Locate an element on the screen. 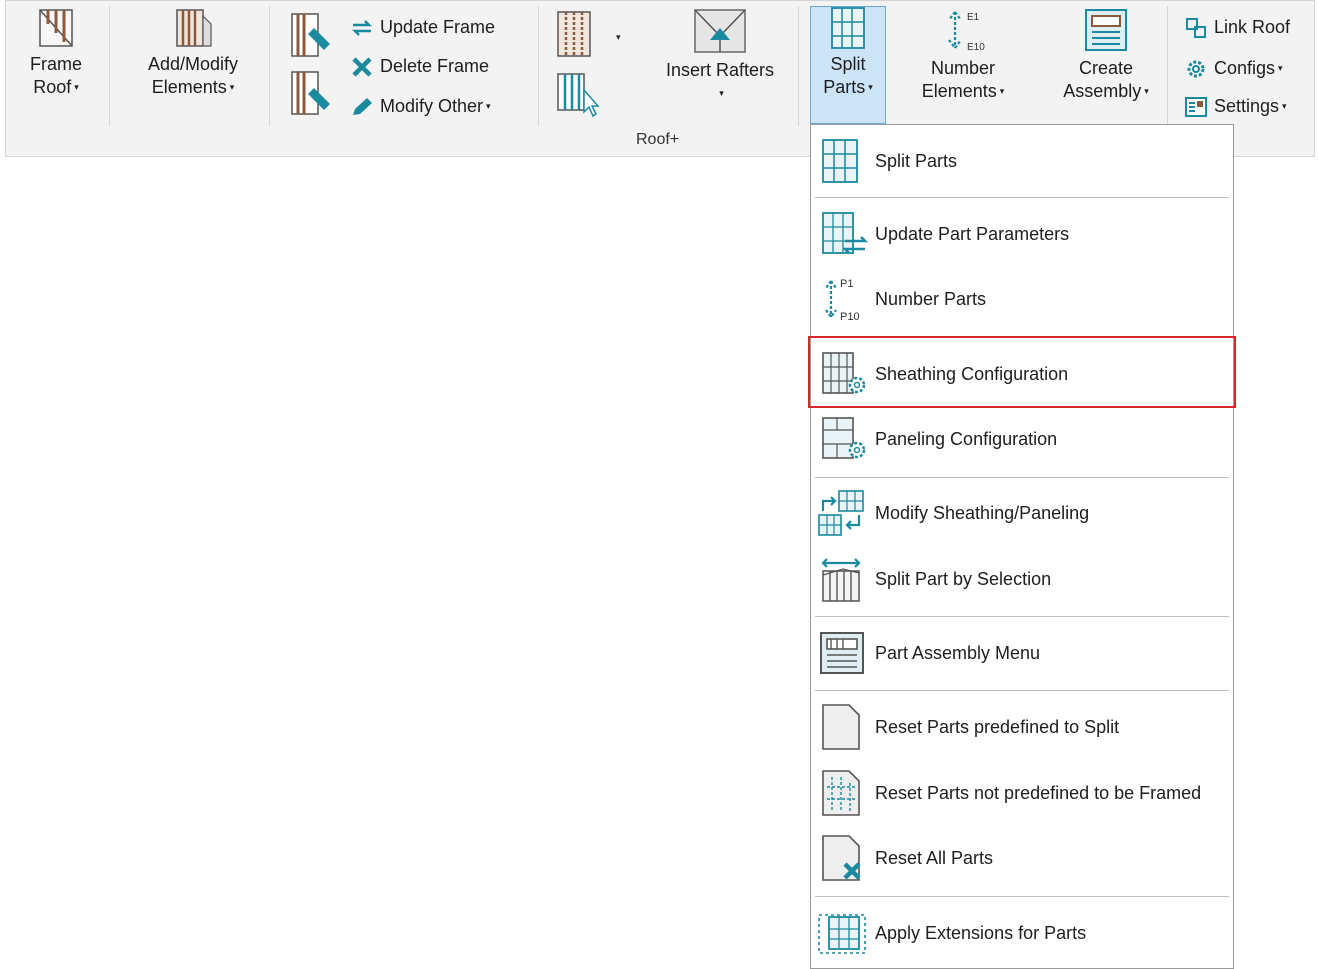 The height and width of the screenshot is (969, 1319). settings-button: Settings ▾ is located at coordinates (1235, 106).